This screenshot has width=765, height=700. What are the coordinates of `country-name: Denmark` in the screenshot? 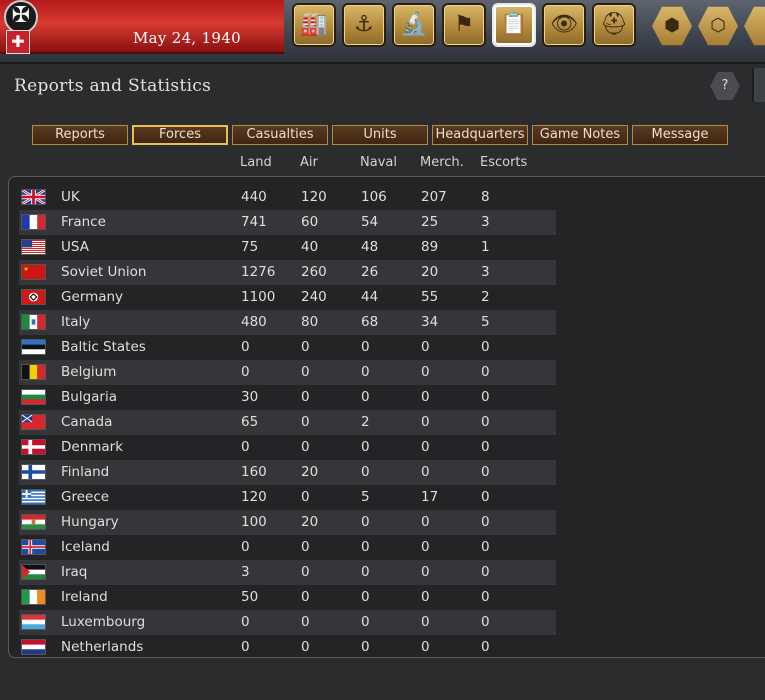 It's located at (92, 447).